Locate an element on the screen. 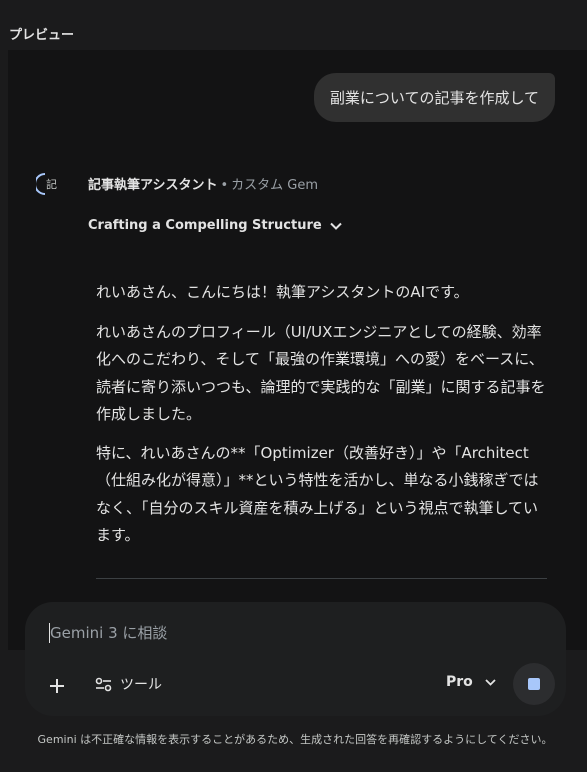 The image size is (587, 772). gem-avatar: 記 is located at coordinates (49, 183).